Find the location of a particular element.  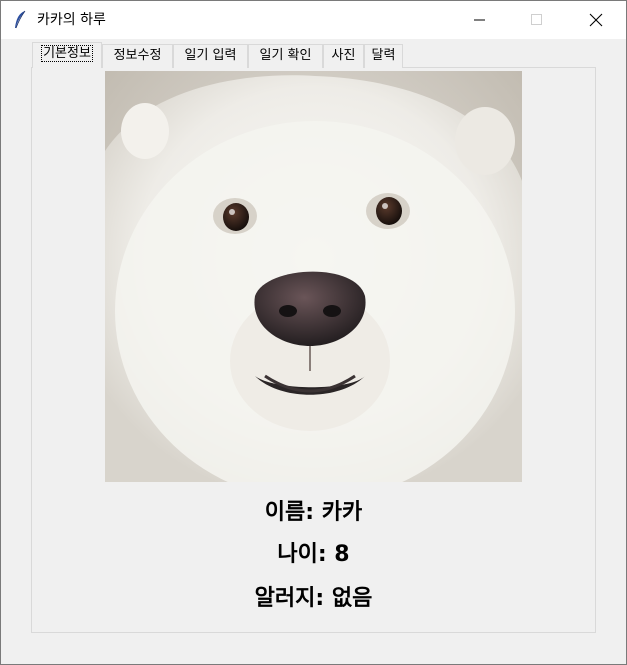

close-button is located at coordinates (596, 20).